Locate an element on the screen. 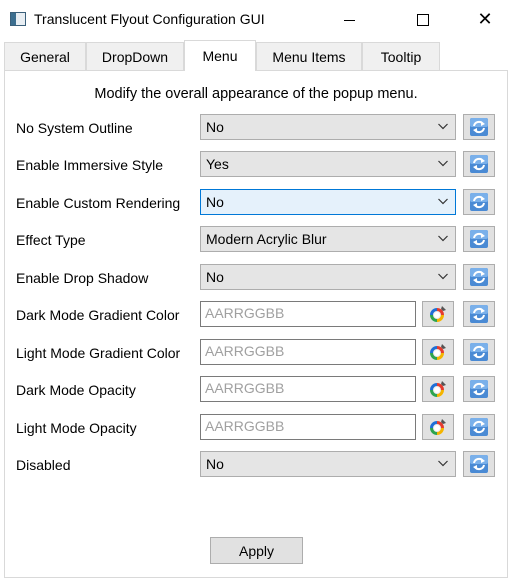 The width and height of the screenshot is (512, 582). light-mode-gradient-color-label: Light Mode Gradient Color is located at coordinates (98, 353).